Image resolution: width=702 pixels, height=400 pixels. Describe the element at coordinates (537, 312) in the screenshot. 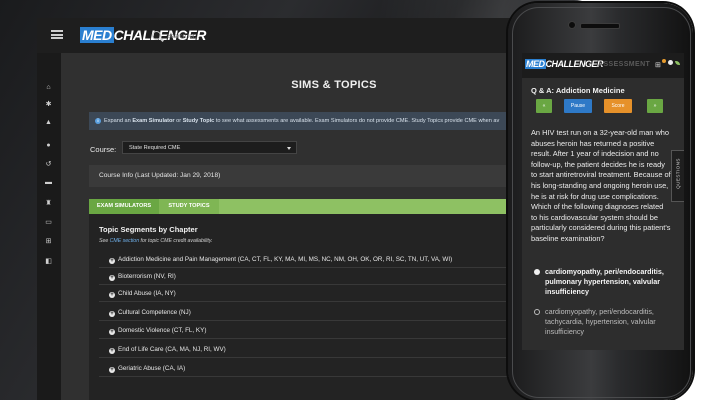

I see `radio-empty-icon` at that location.